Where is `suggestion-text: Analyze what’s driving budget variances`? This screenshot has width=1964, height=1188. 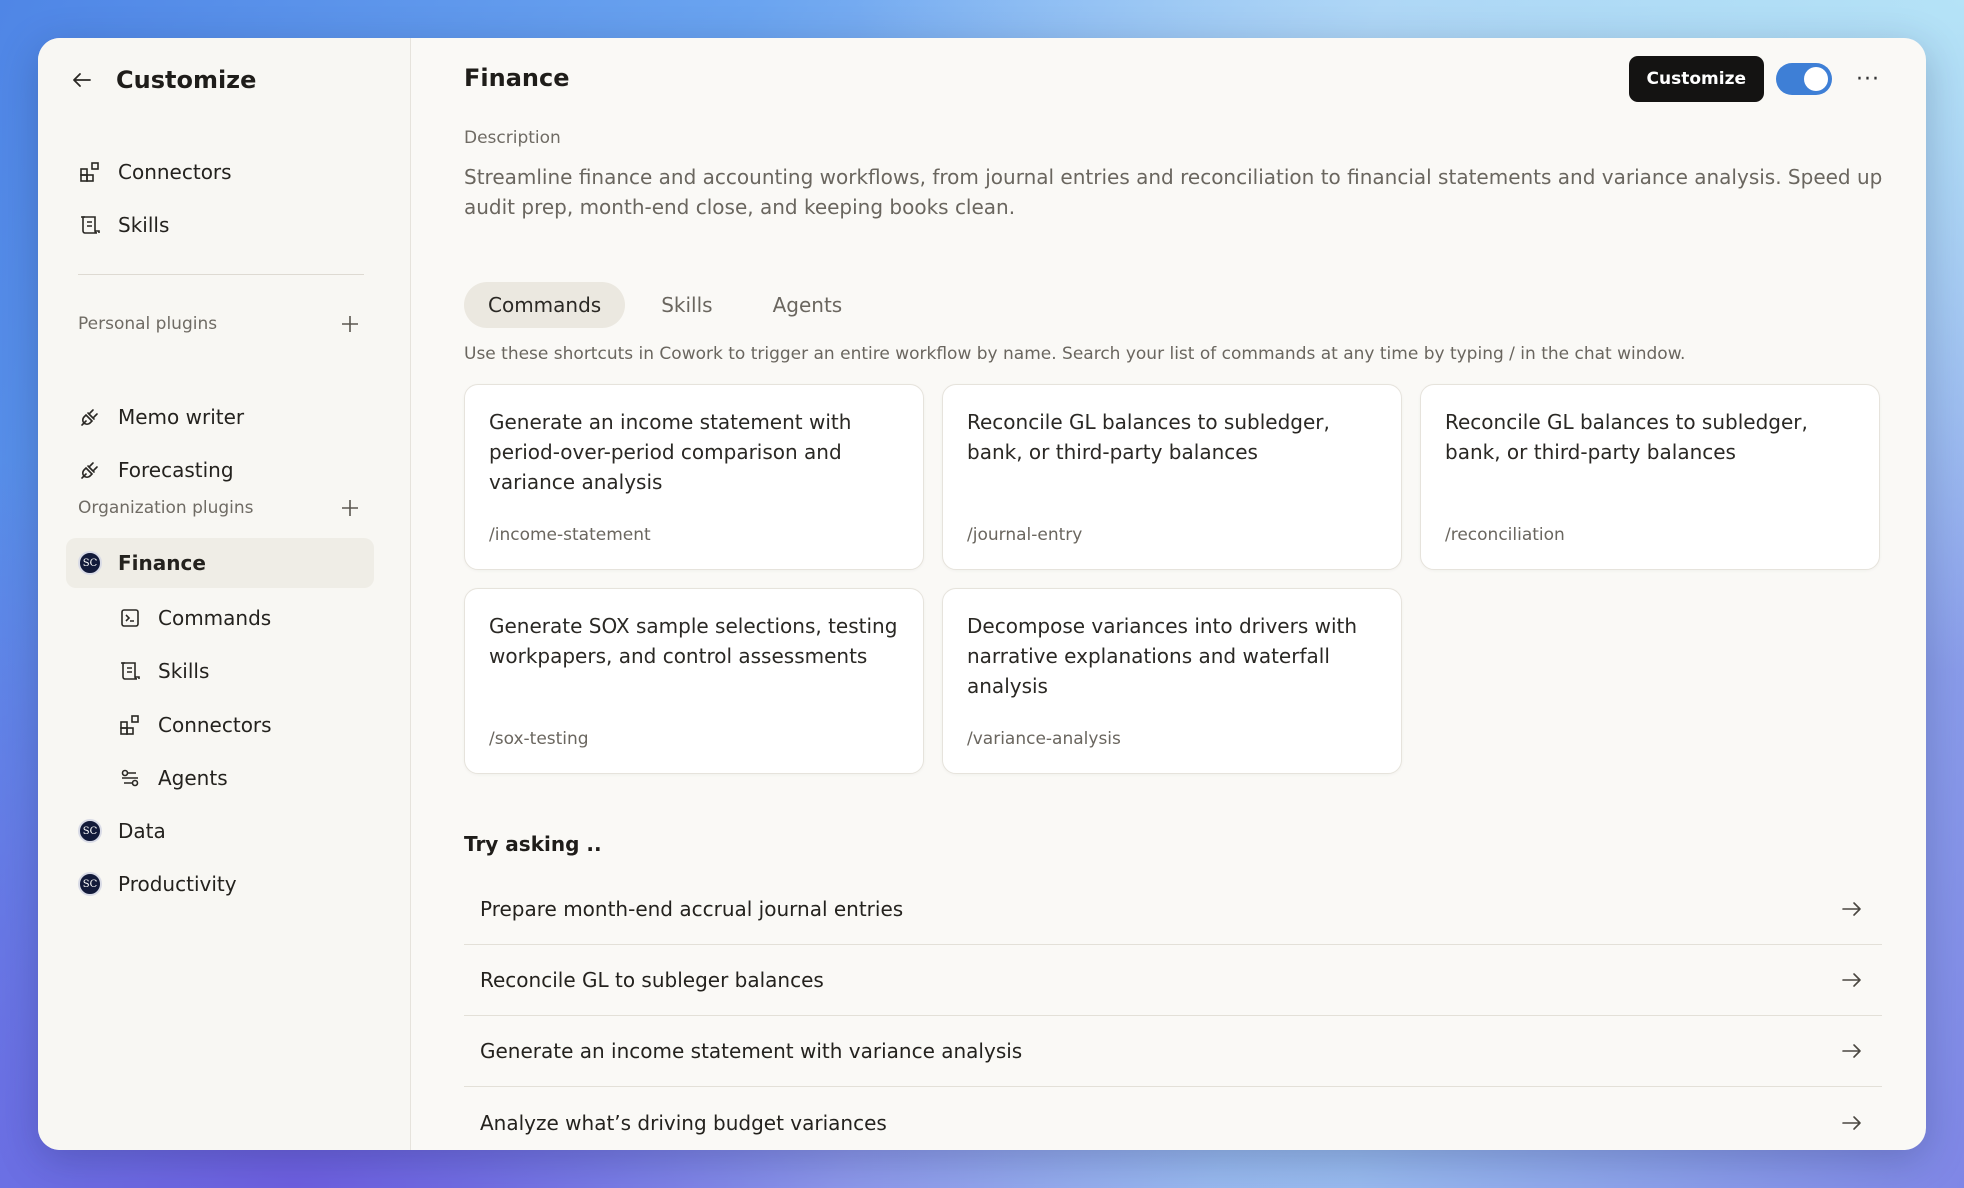
suggestion-text: Analyze what’s driving budget variances is located at coordinates (683, 1122).